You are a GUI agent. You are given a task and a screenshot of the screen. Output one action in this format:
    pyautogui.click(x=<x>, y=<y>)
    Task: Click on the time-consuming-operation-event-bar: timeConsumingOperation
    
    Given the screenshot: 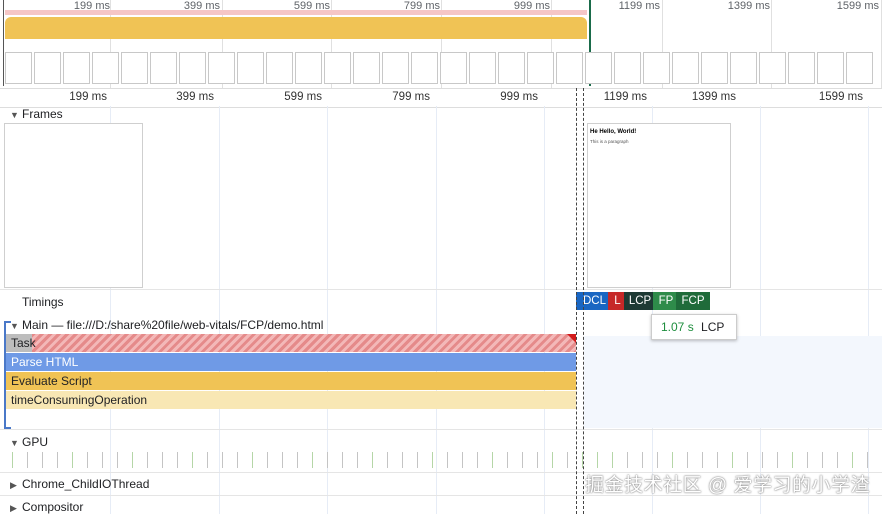 What is the action you would take?
    pyautogui.click(x=291, y=400)
    